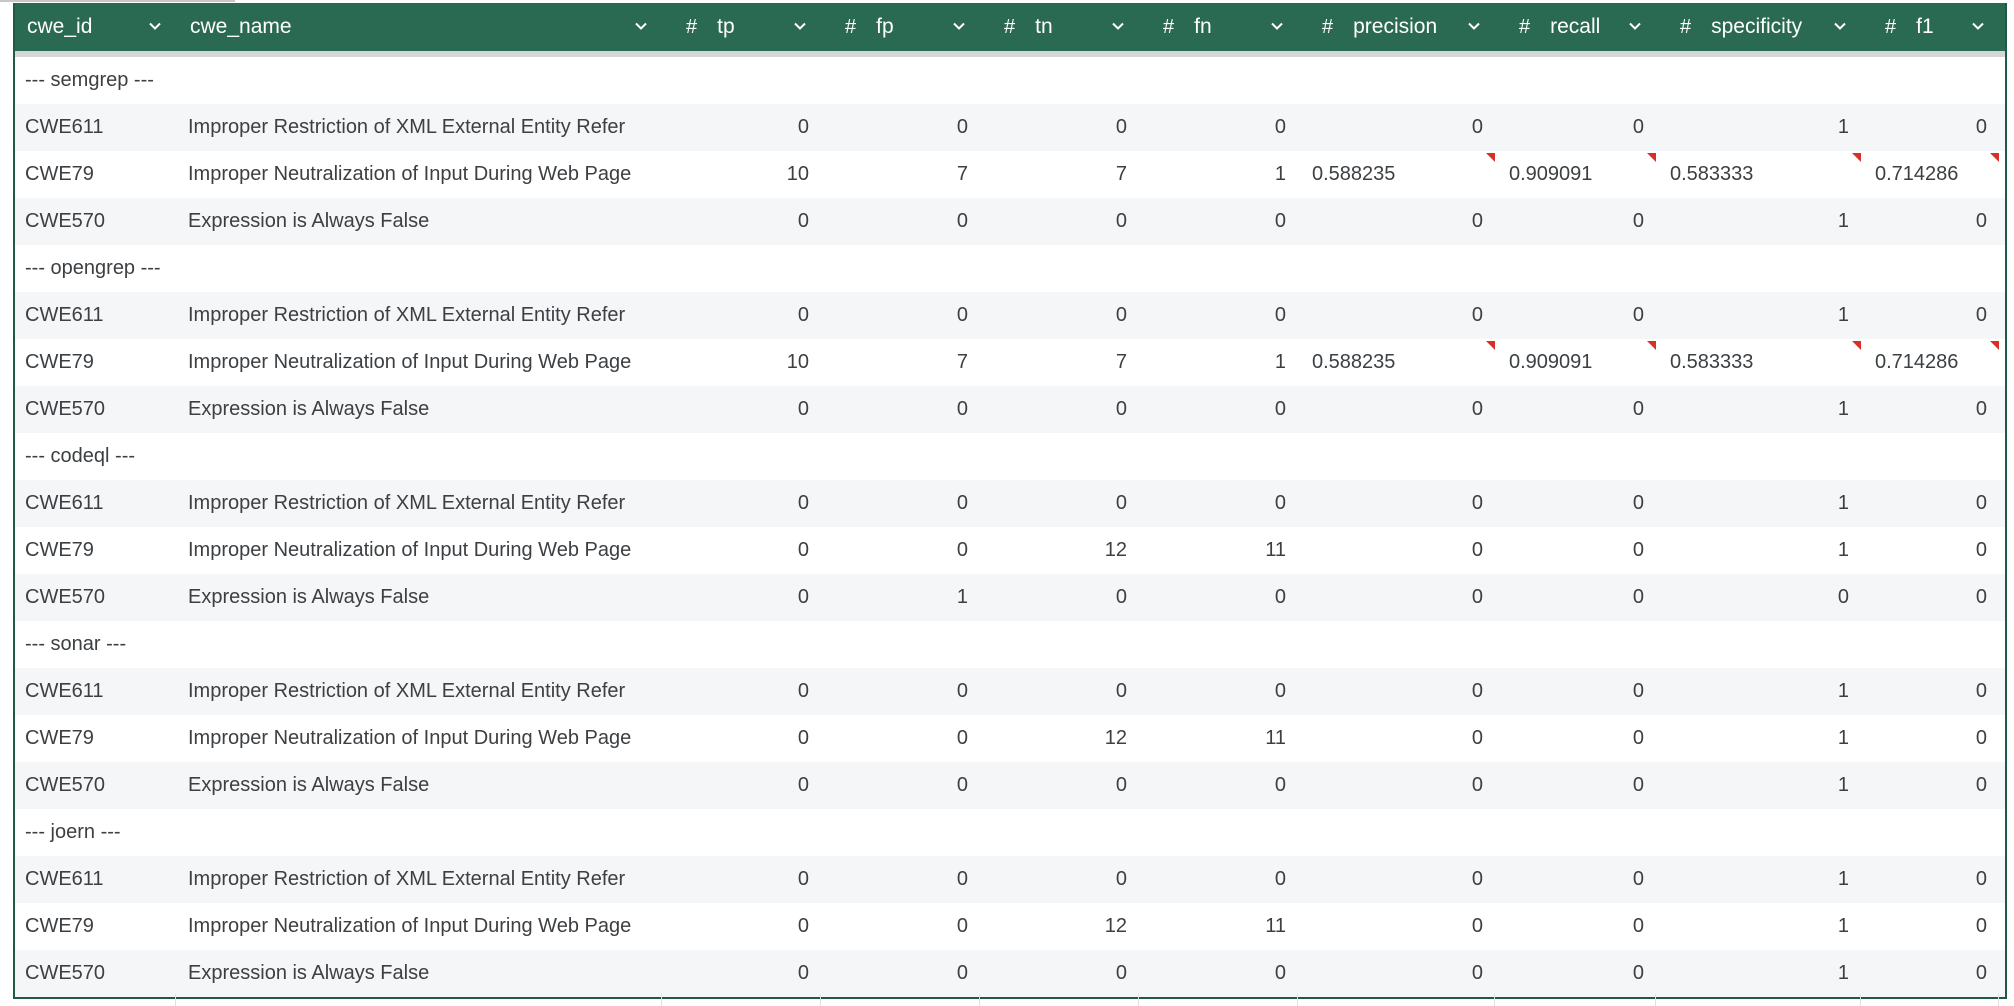 The width and height of the screenshot is (2014, 1006). I want to click on table-row: CWE570 Expression is Always False 0 0 0 0 0 0 1 0, so click(1010, 973).